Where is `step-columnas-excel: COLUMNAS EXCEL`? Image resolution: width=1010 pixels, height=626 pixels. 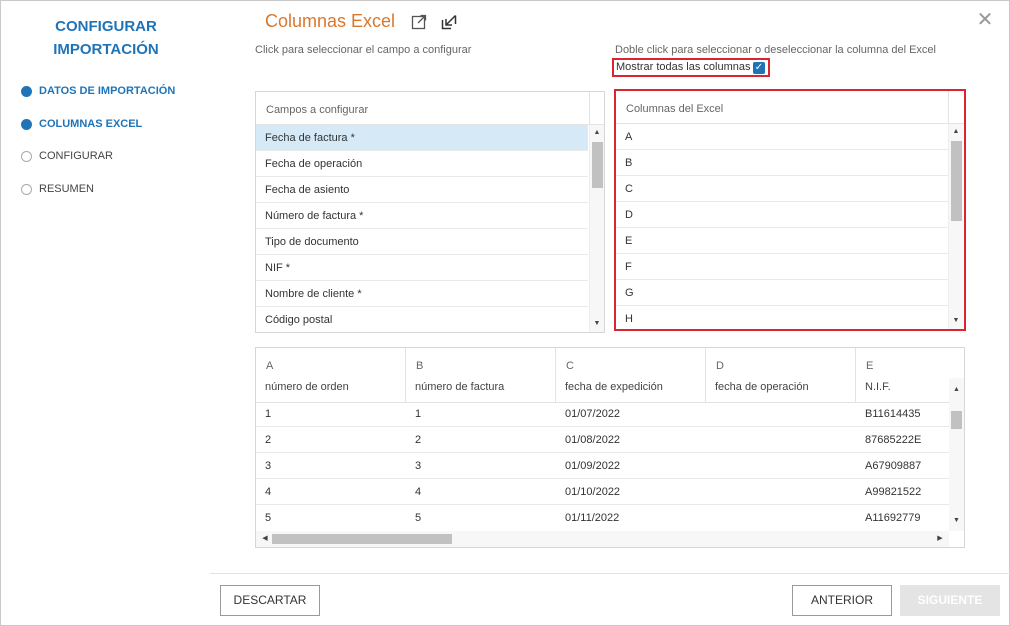 step-columnas-excel: COLUMNAS EXCEL is located at coordinates (81, 124).